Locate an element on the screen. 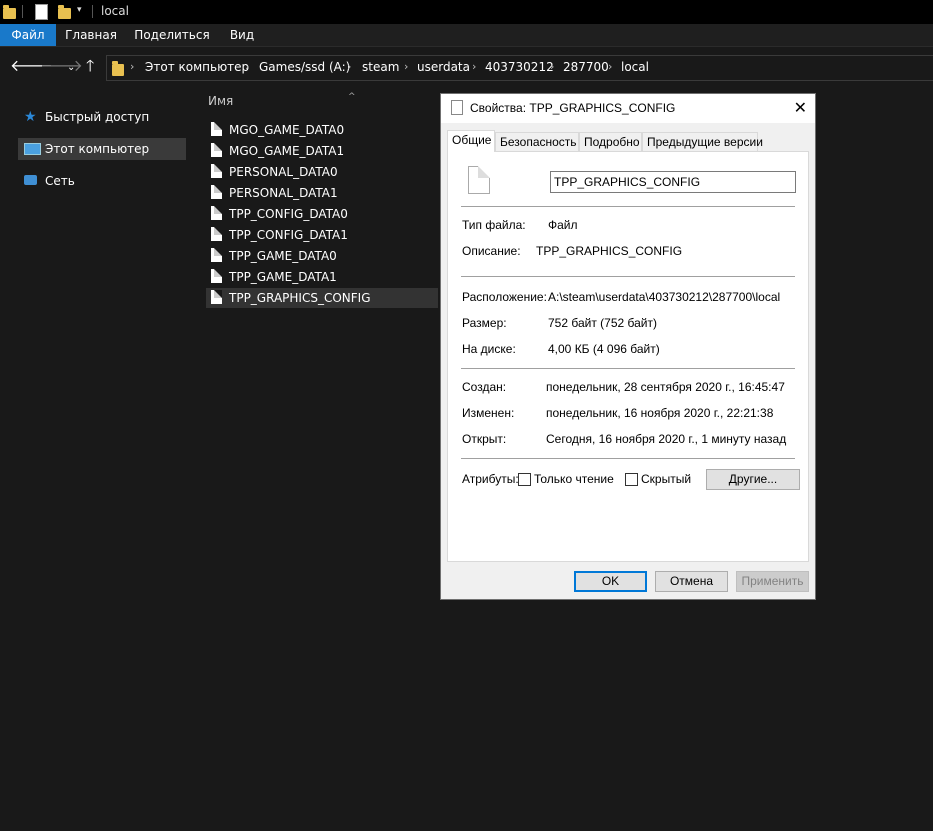  list-item: PERSONAL_DATA0 is located at coordinates (322, 172).